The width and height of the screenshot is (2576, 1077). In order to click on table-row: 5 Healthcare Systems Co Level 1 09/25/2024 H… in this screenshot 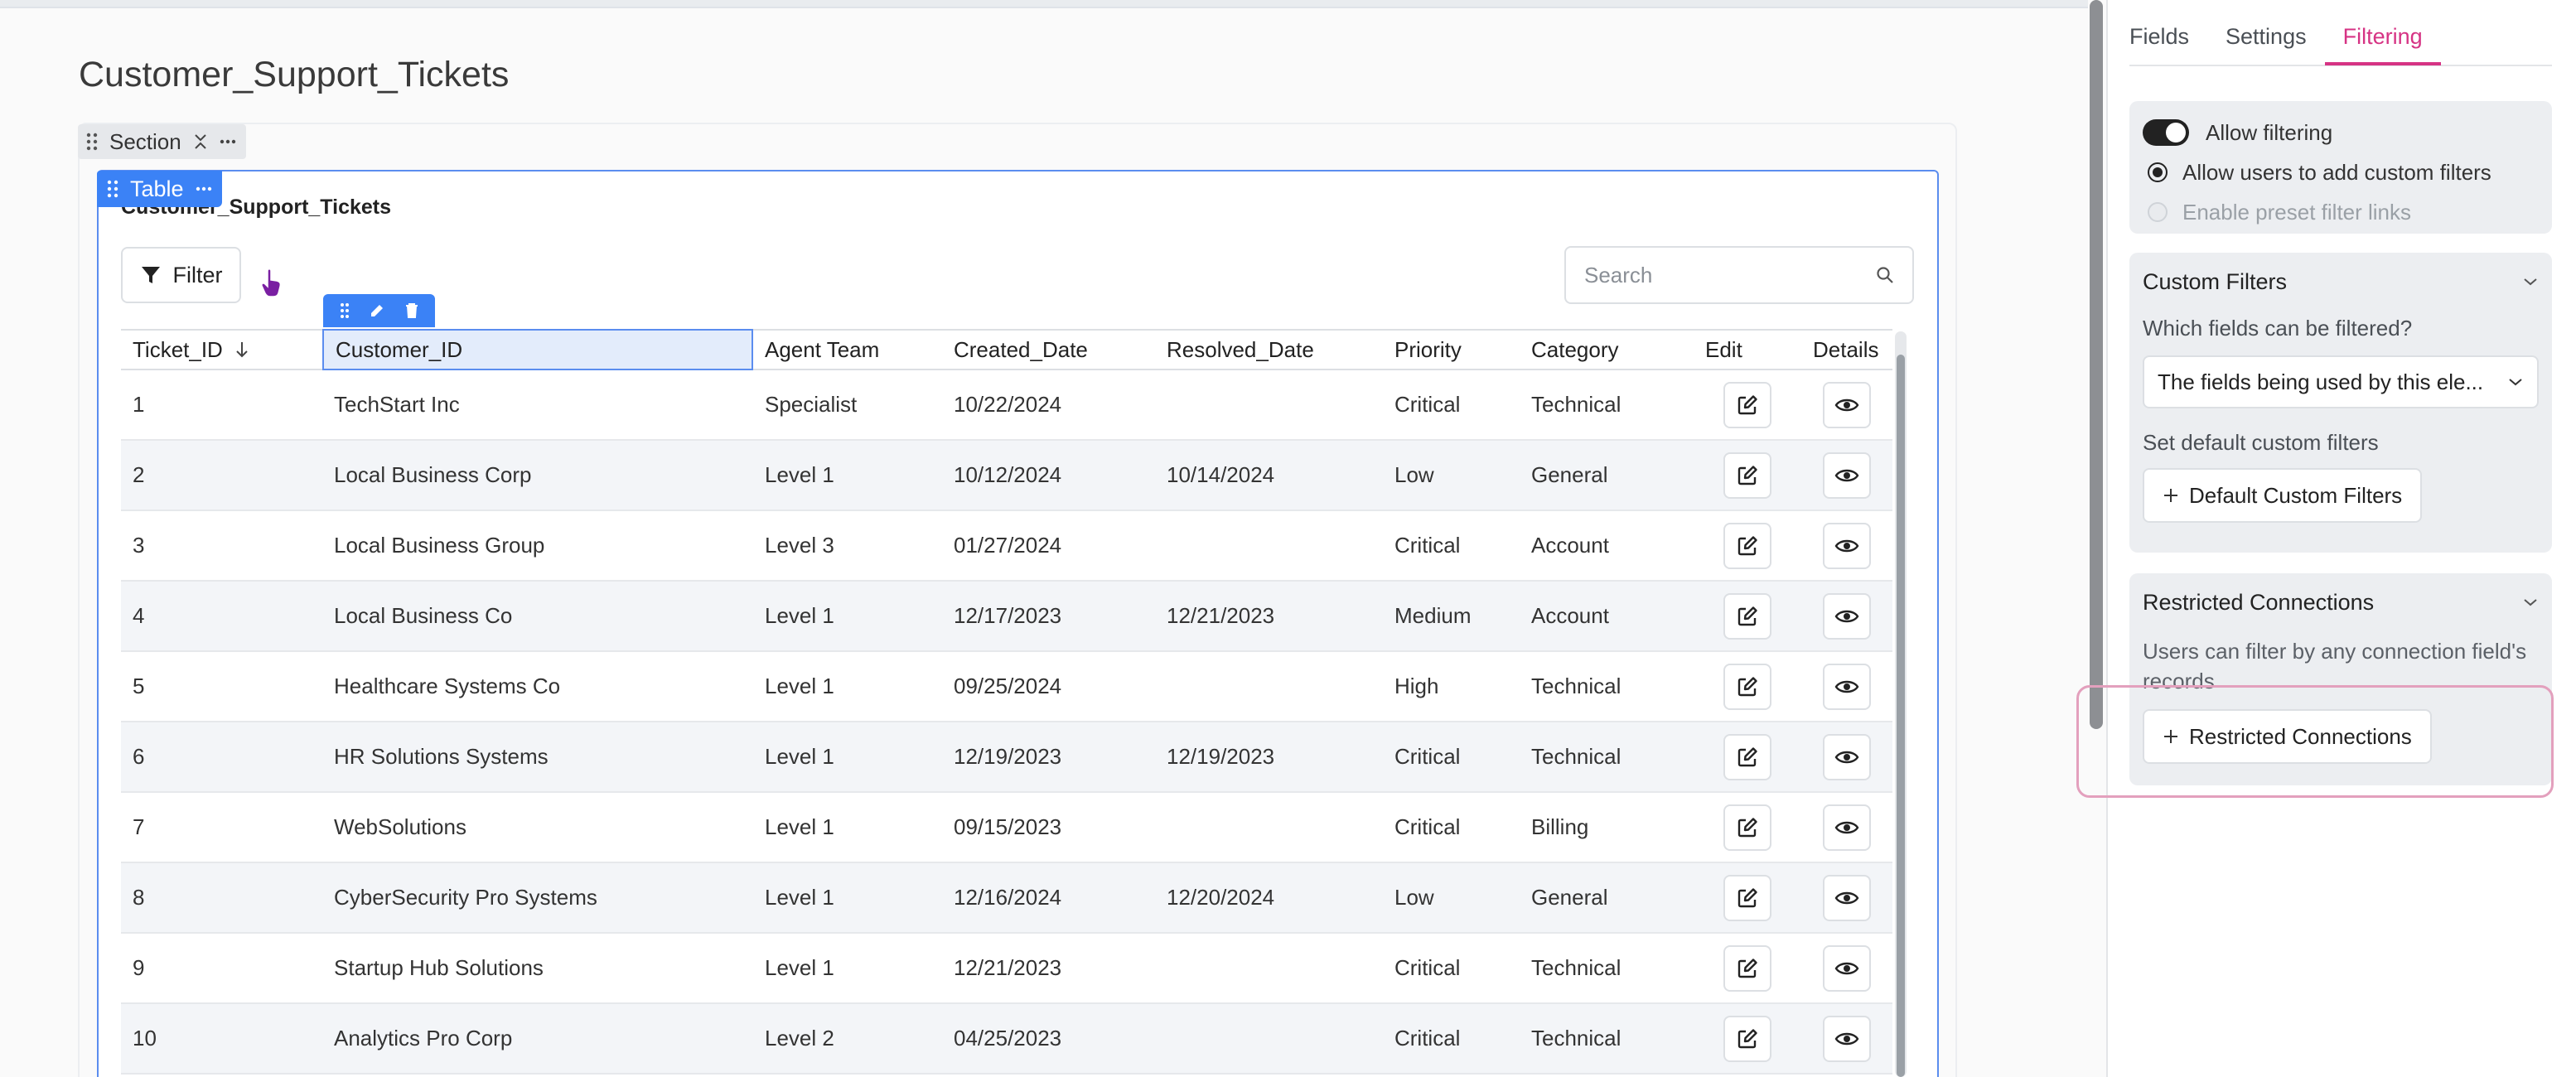, I will do `click(1006, 687)`.